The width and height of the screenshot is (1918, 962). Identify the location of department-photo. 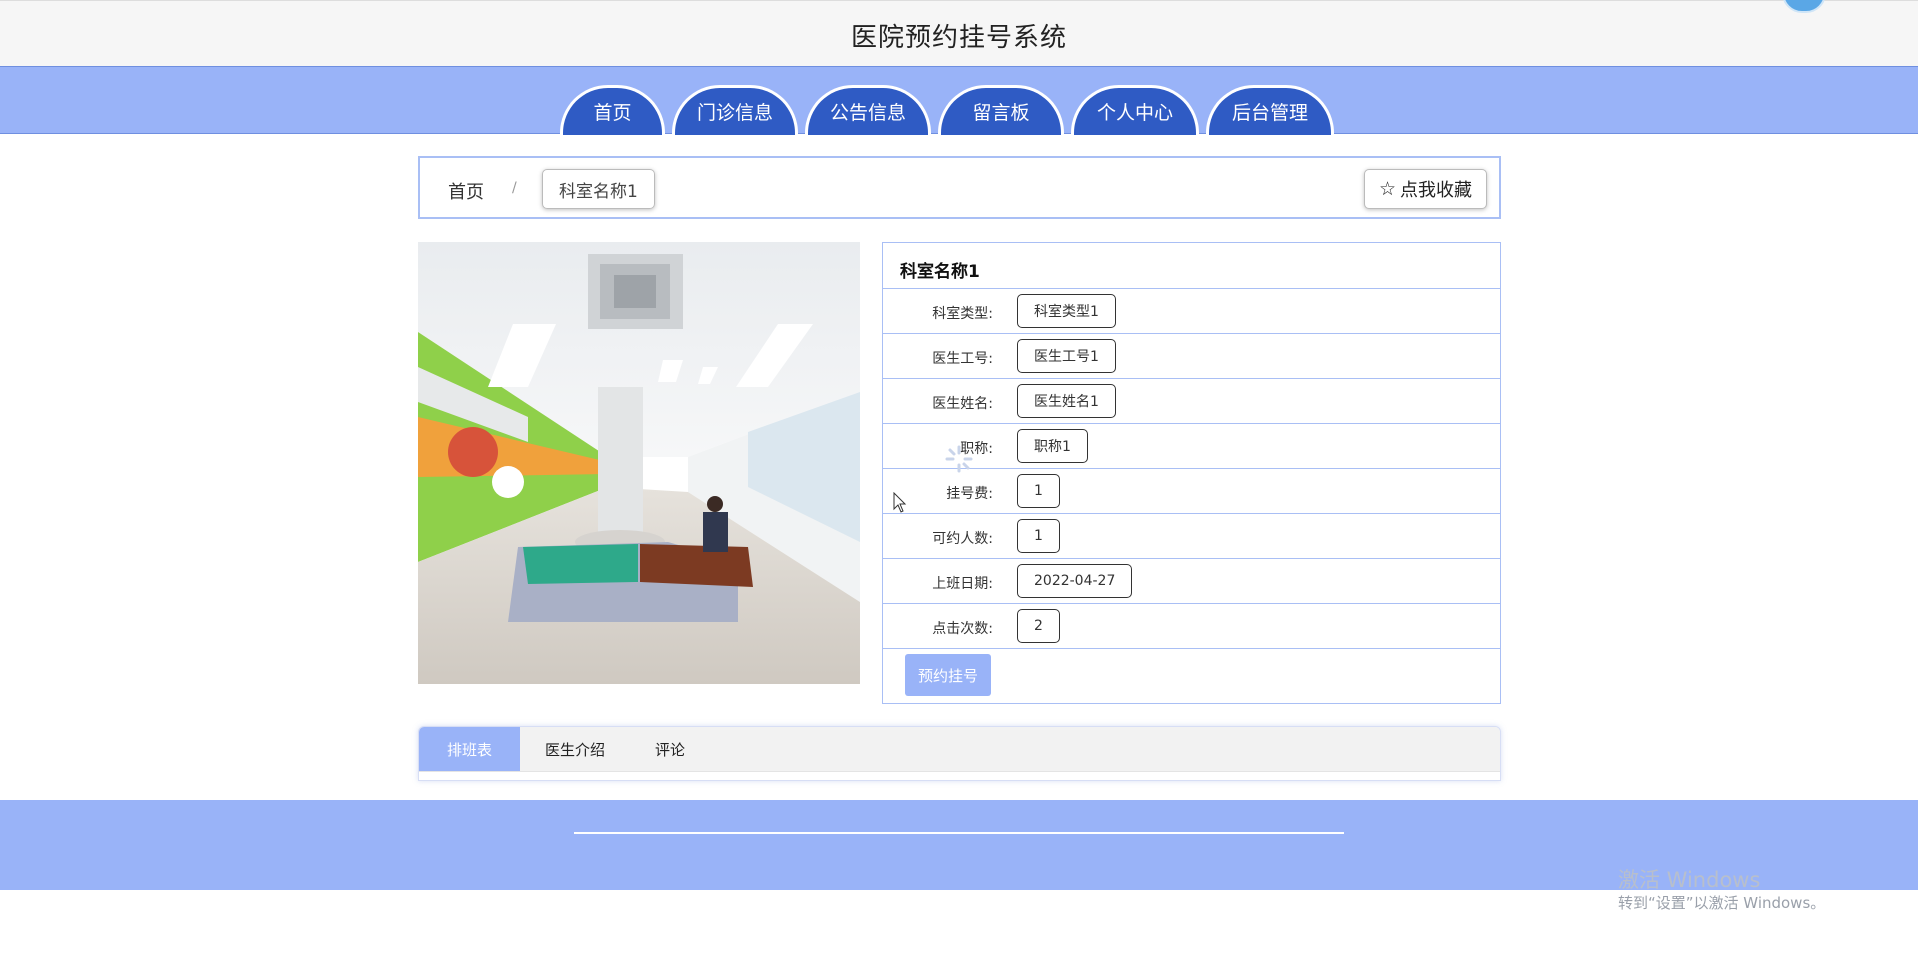
(639, 463).